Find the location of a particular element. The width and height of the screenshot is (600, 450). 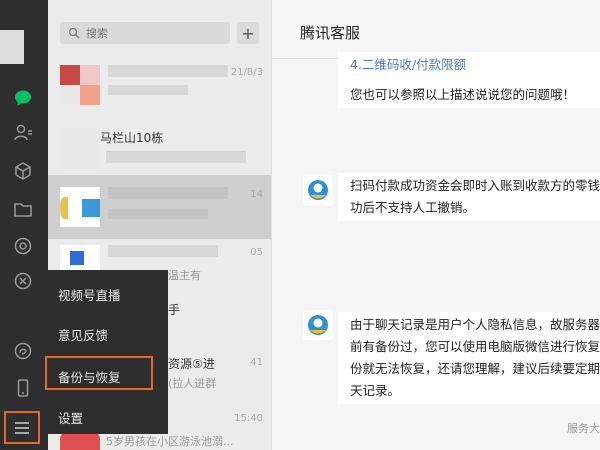

conversation-item: 21/8/3 is located at coordinates (159, 85).